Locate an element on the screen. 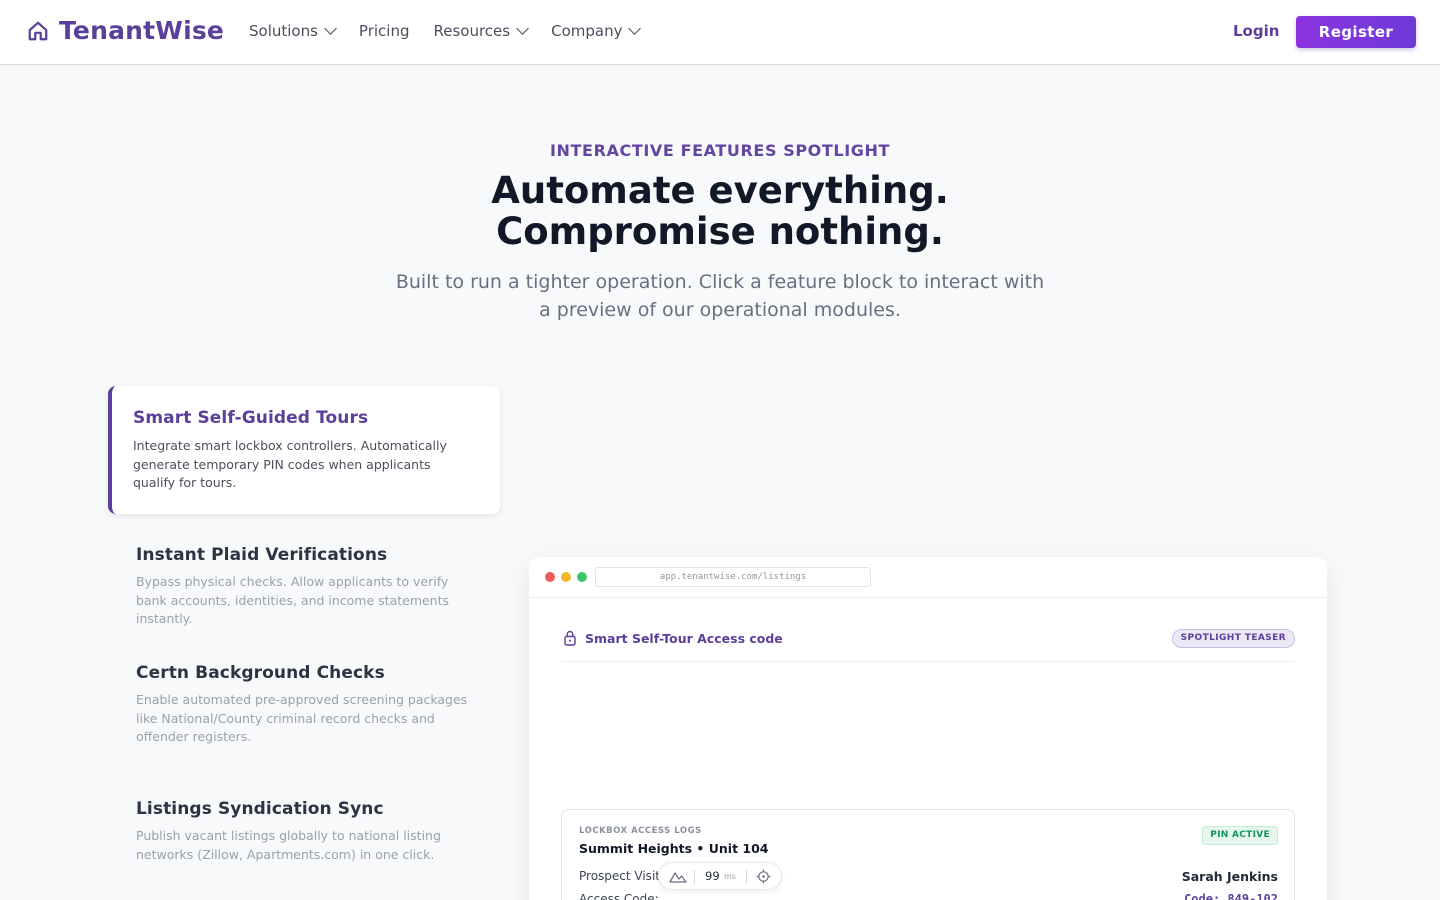 Image resolution: width=1440 pixels, height=900 pixels. feature-title: Instant Plaid Verifications is located at coordinates (262, 555).